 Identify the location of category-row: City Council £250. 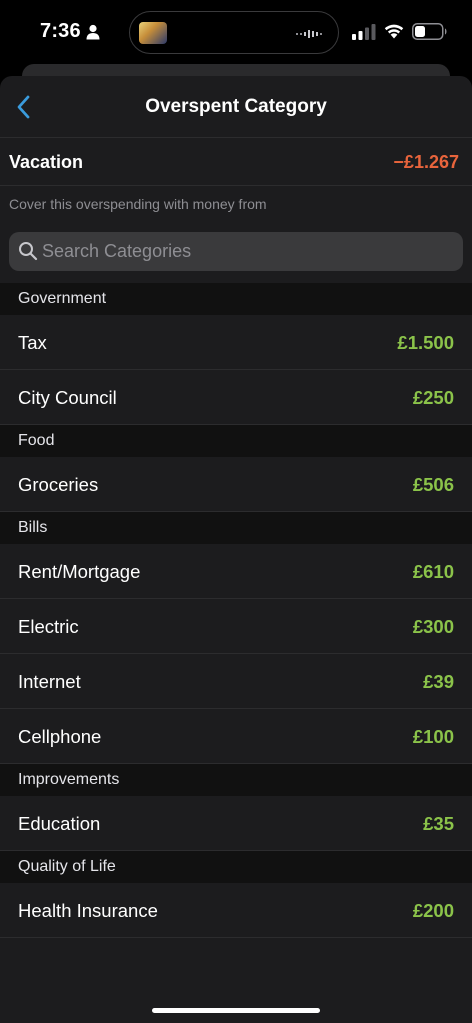
(236, 397).